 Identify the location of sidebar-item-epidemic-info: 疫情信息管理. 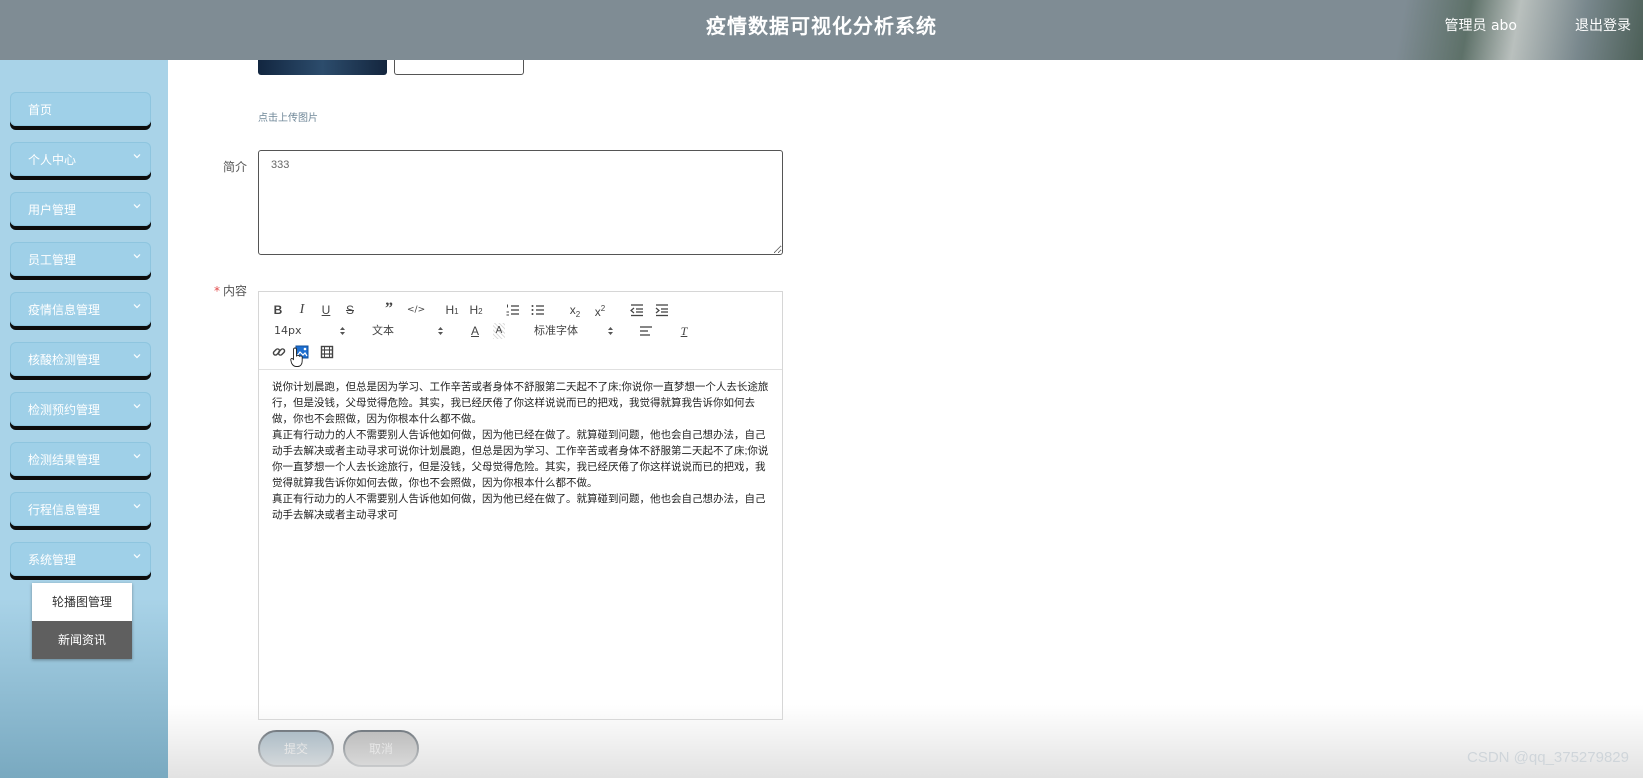
(80, 309).